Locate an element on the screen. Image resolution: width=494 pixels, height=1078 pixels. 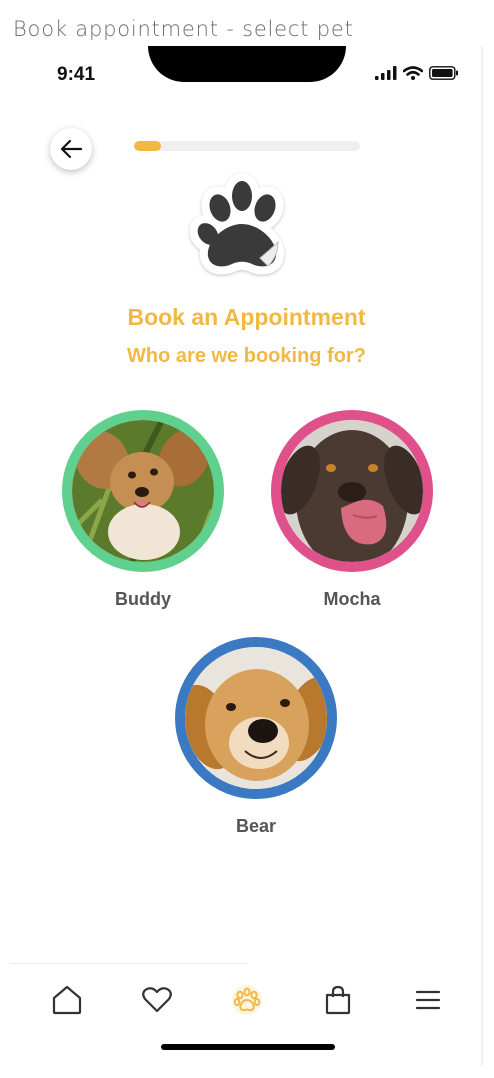
pet-card-buddy: Buddy is located at coordinates (143, 510).